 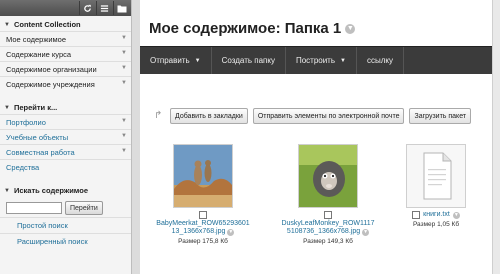 What do you see at coordinates (34, 208) in the screenshot?
I see `search-input` at bounding box center [34, 208].